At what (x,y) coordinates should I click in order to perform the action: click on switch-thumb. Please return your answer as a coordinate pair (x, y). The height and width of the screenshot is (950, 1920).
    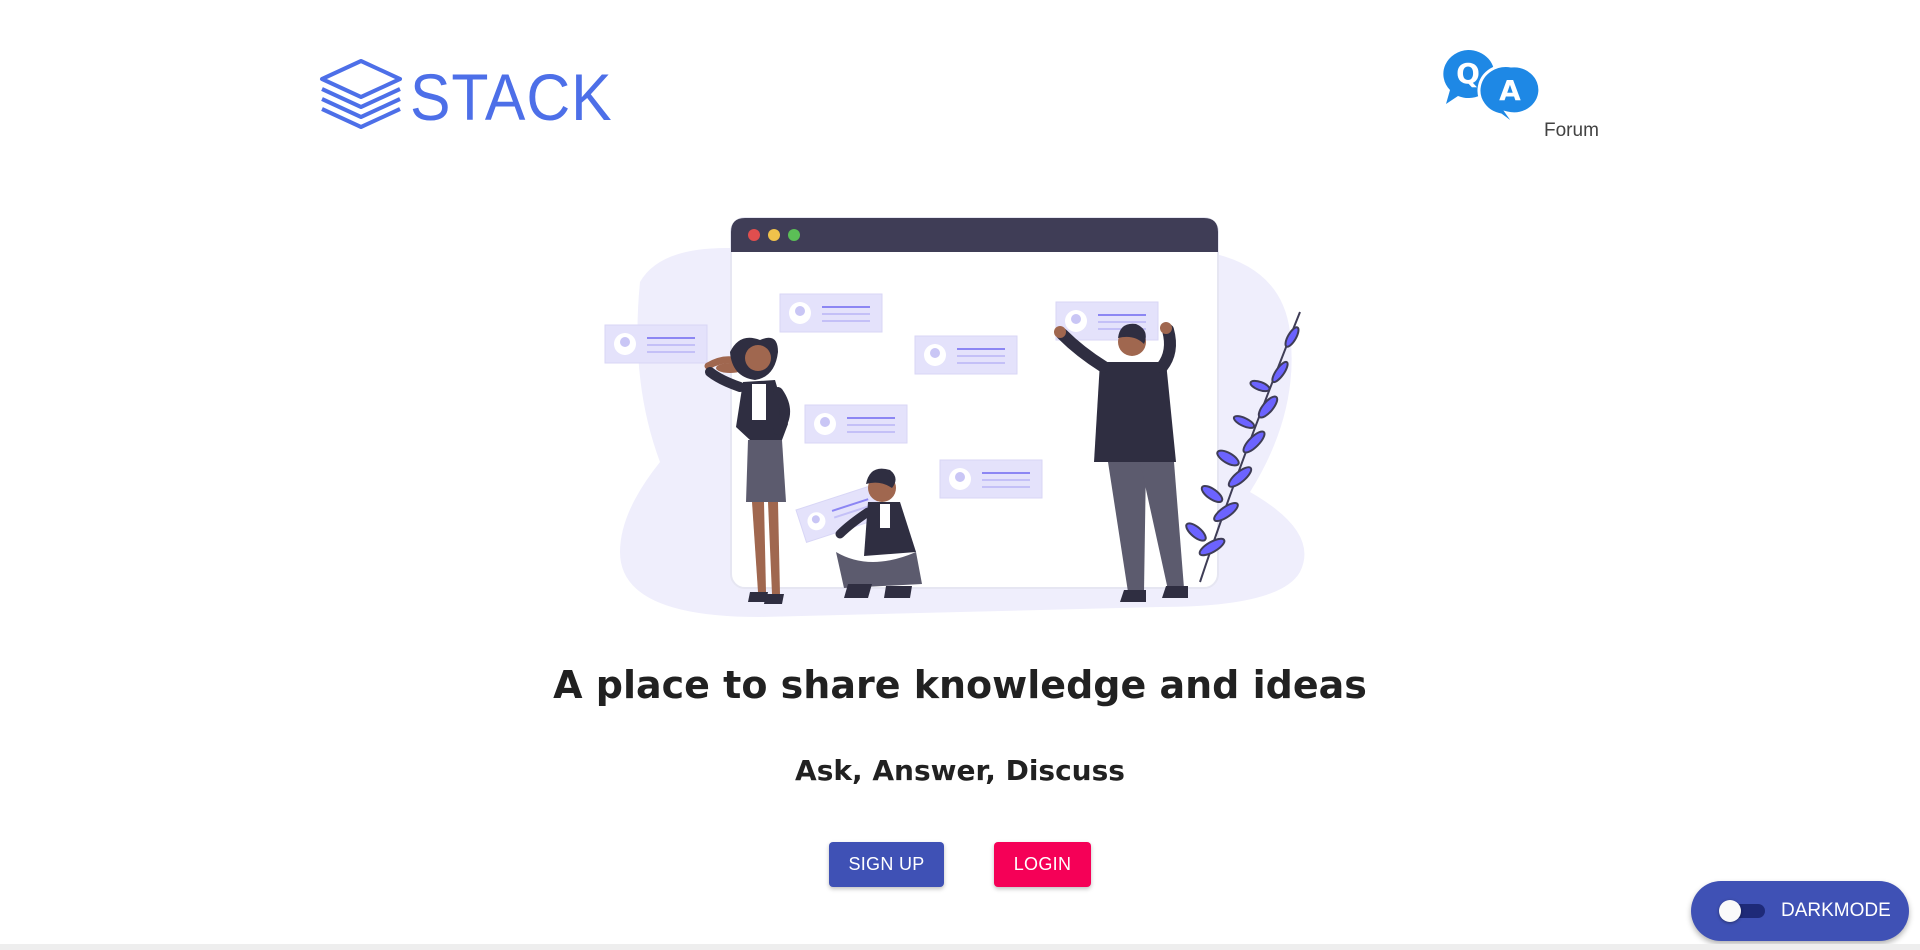
    Looking at the image, I should click on (1730, 911).